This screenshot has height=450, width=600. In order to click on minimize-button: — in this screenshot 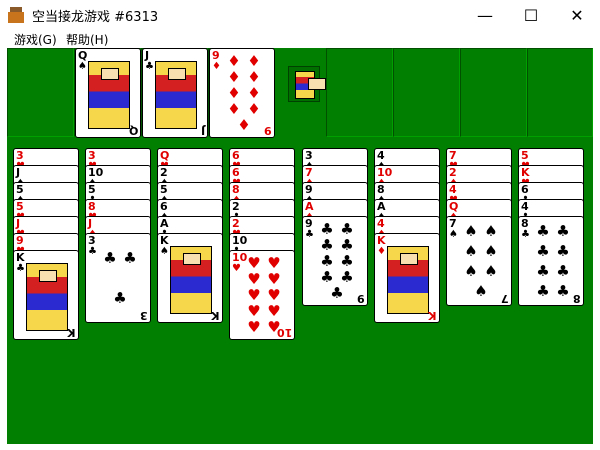, I will do `click(485, 15)`.